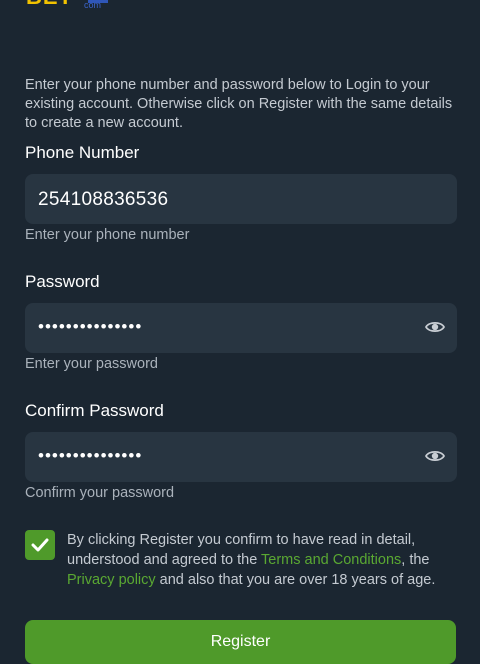  I want to click on brand-logo-suffix: com, so click(93, 5).